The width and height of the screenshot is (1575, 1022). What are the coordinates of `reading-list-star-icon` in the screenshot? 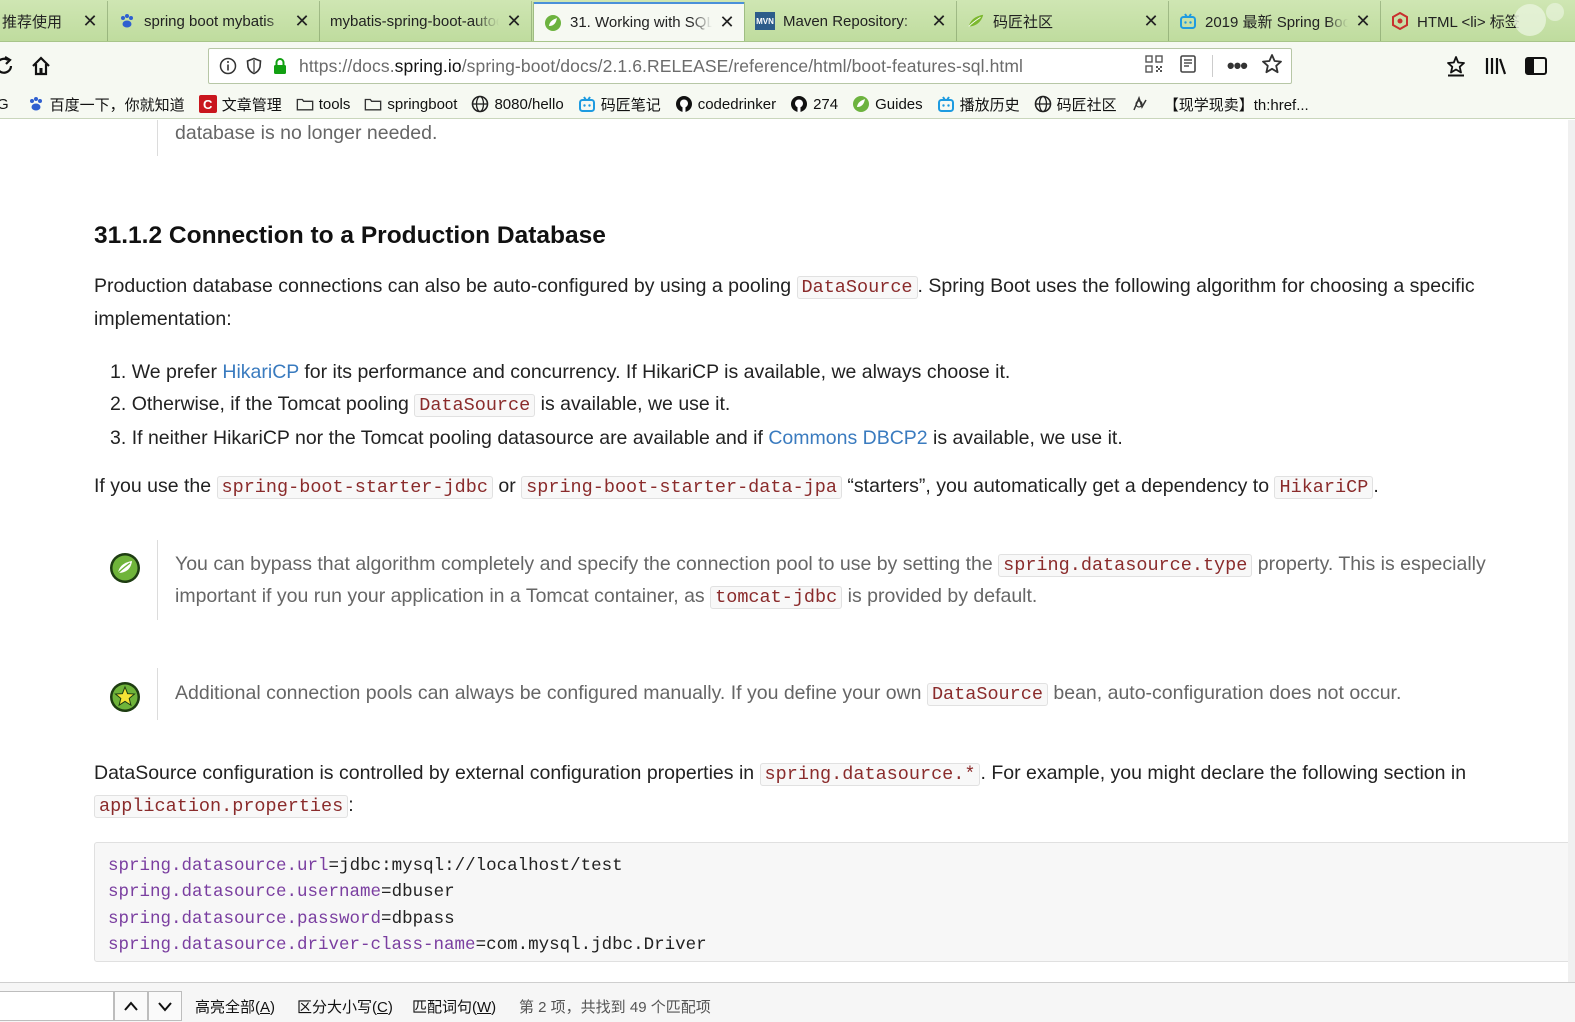 It's located at (1456, 66).